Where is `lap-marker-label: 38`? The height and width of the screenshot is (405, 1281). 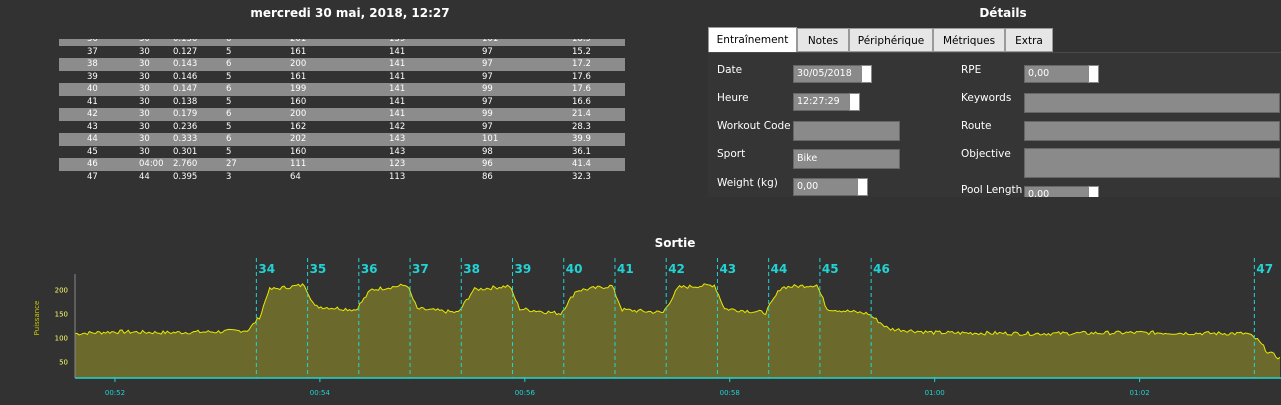 lap-marker-label: 38 is located at coordinates (471, 269).